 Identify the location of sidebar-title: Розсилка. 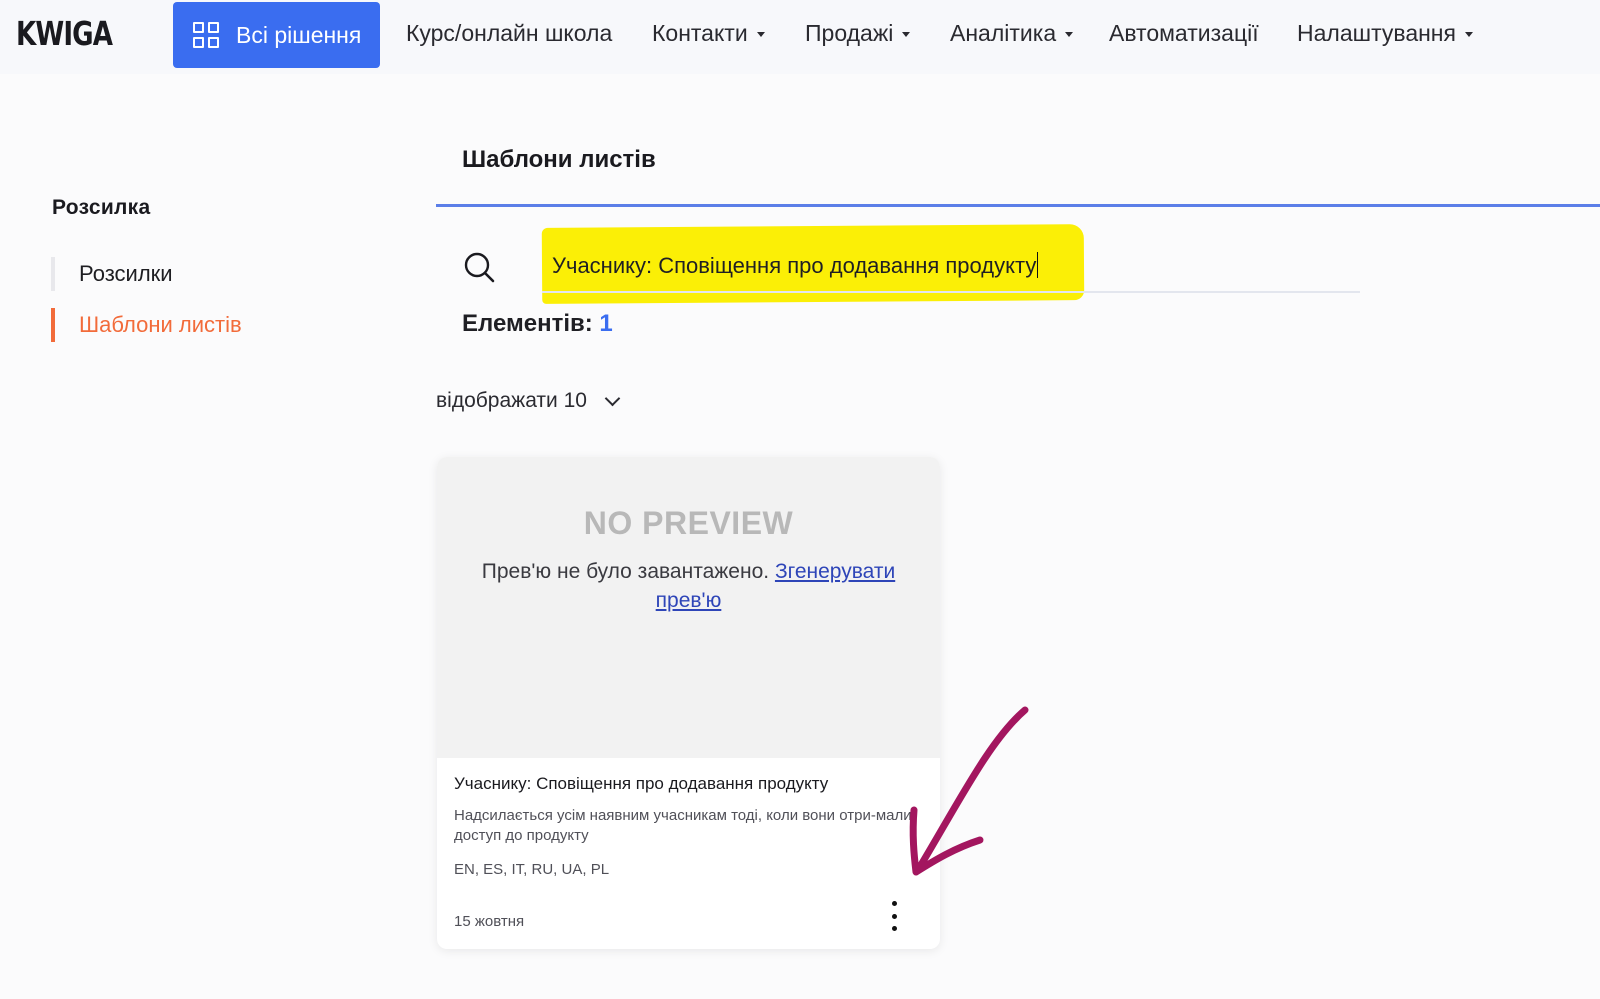
(101, 207).